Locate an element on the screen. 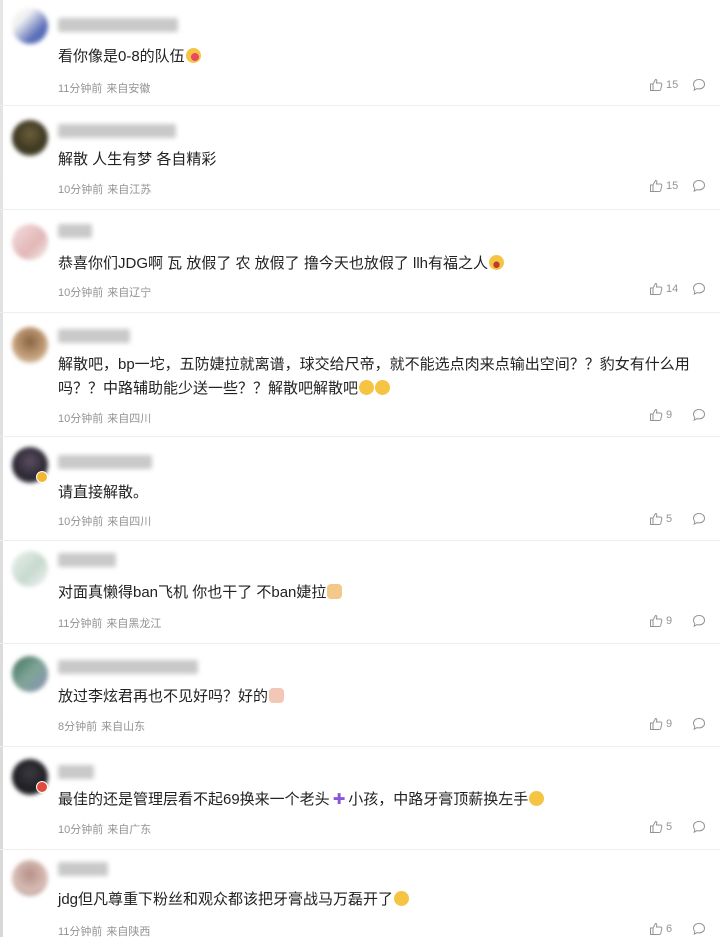 This screenshot has height=939, width=720. facepalm-icon is located at coordinates (537, 798).